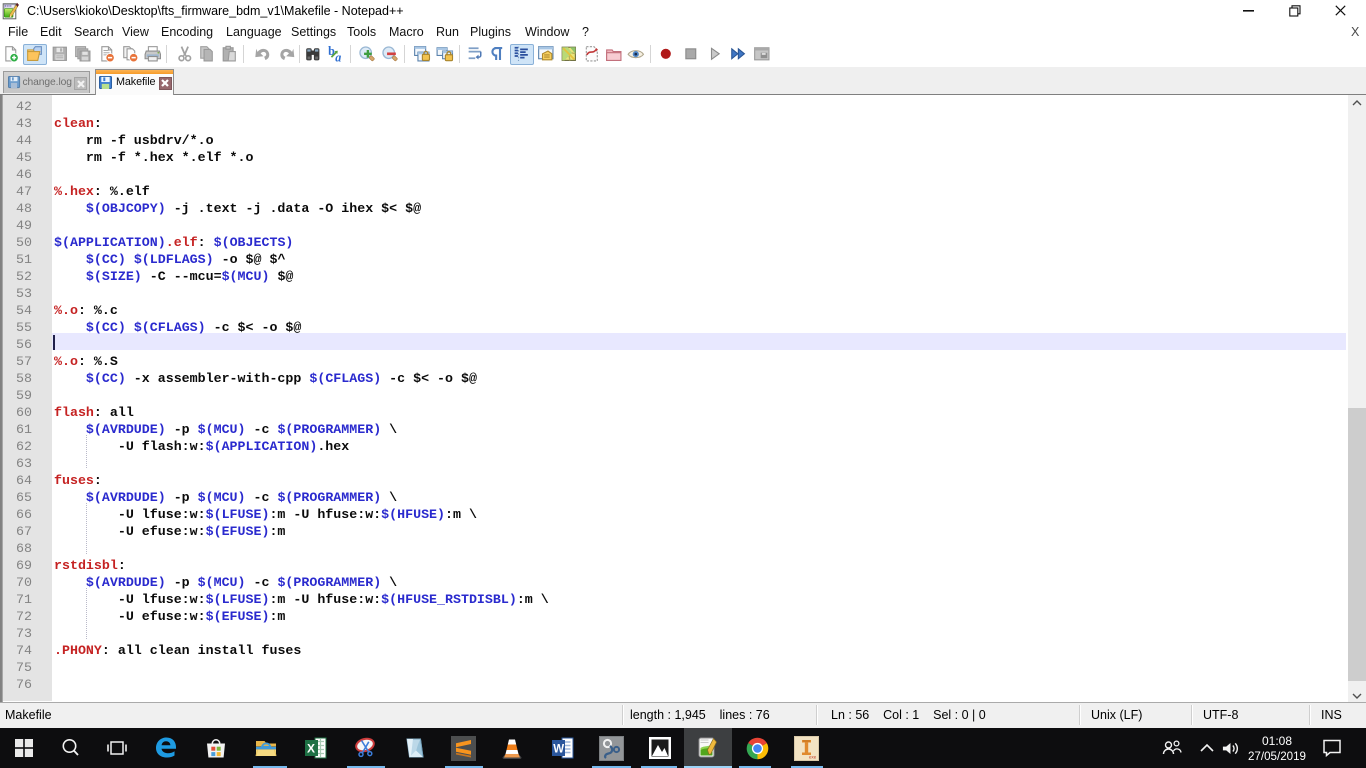 Image resolution: width=1366 pixels, height=768 pixels. Describe the element at coordinates (813, 756) in the screenshot. I see `svg-text: exe` at that location.